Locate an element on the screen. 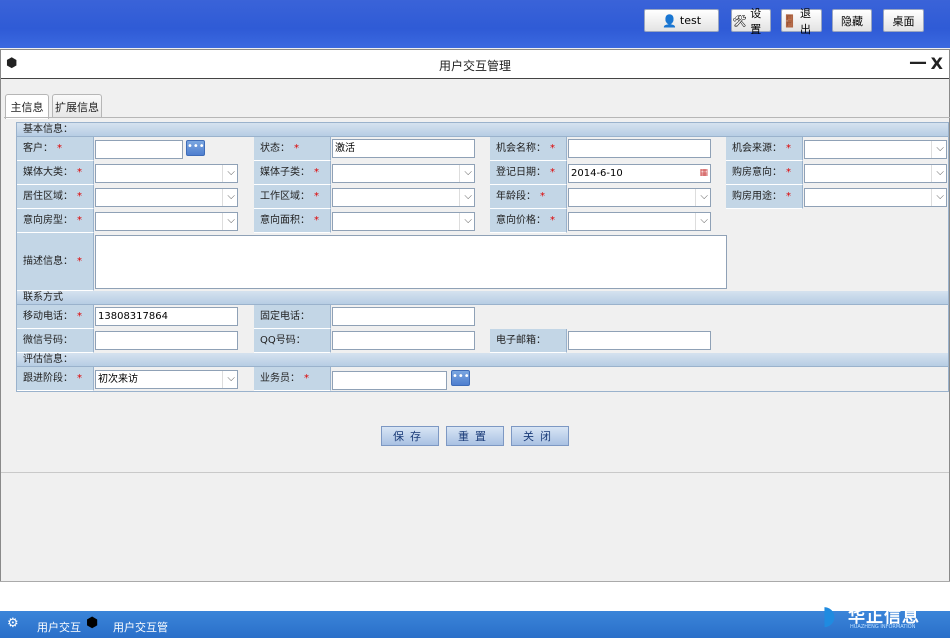 The width and height of the screenshot is (950, 638). reset-button: 重置 is located at coordinates (475, 436).